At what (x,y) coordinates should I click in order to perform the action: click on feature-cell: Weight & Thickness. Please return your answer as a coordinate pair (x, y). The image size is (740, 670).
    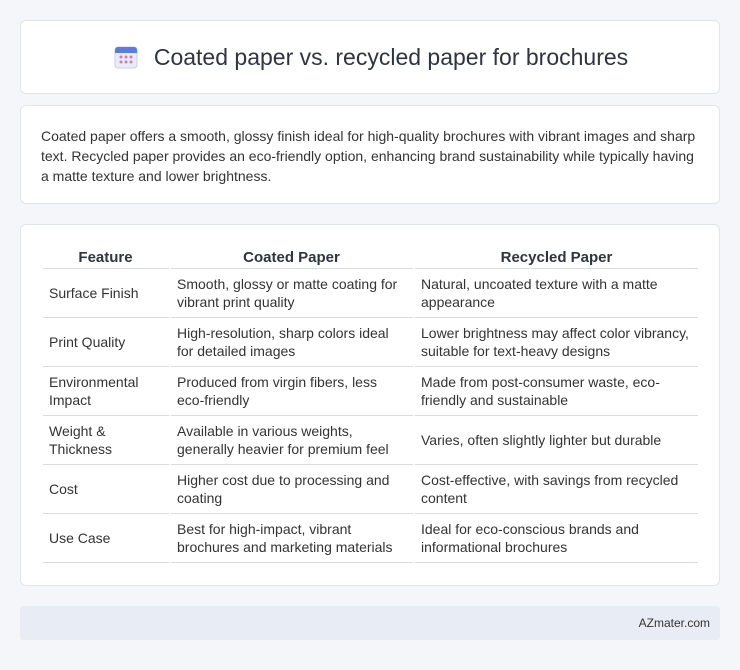
    Looking at the image, I should click on (107, 440).